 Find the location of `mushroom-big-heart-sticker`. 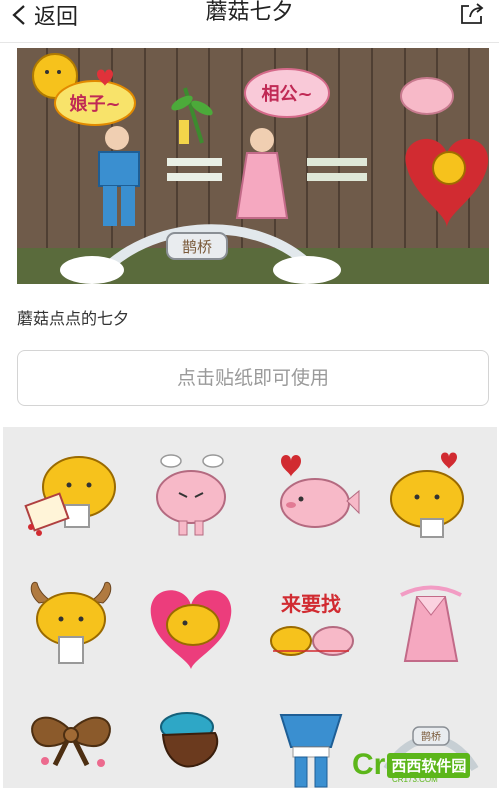

mushroom-big-heart-sticker is located at coordinates (191, 625).